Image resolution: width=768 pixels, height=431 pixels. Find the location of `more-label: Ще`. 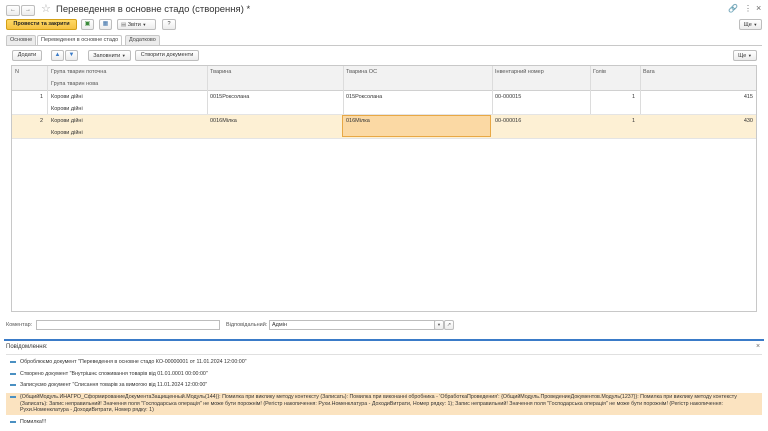

more-label: Ще is located at coordinates (747, 25).